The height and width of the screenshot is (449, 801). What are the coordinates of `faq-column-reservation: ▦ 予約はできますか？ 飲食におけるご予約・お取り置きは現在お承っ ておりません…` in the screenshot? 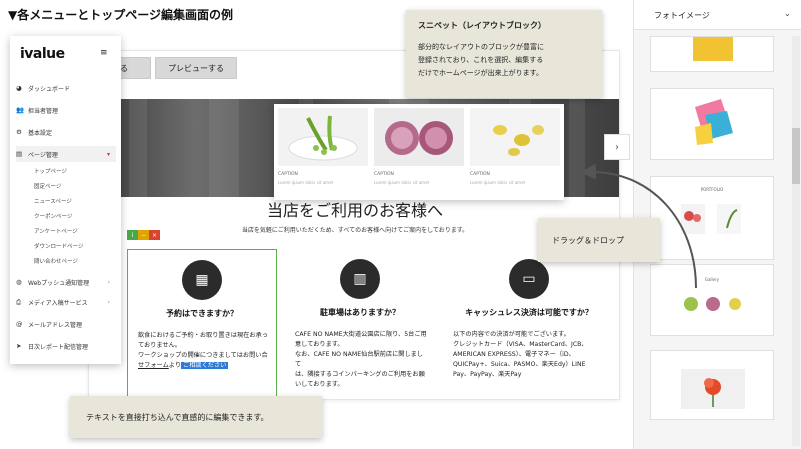 It's located at (202, 324).